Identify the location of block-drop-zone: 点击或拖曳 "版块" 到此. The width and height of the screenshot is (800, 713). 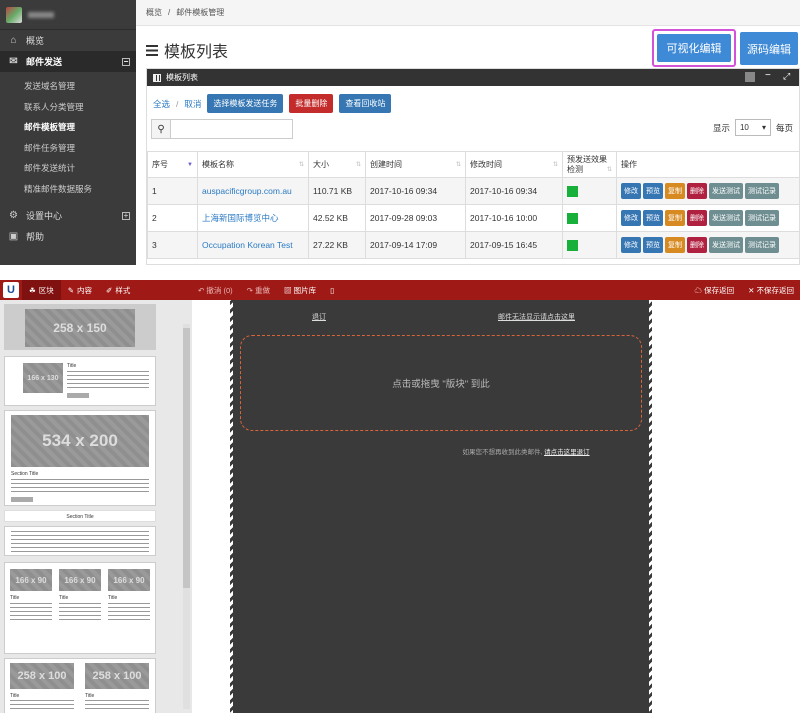
(441, 383).